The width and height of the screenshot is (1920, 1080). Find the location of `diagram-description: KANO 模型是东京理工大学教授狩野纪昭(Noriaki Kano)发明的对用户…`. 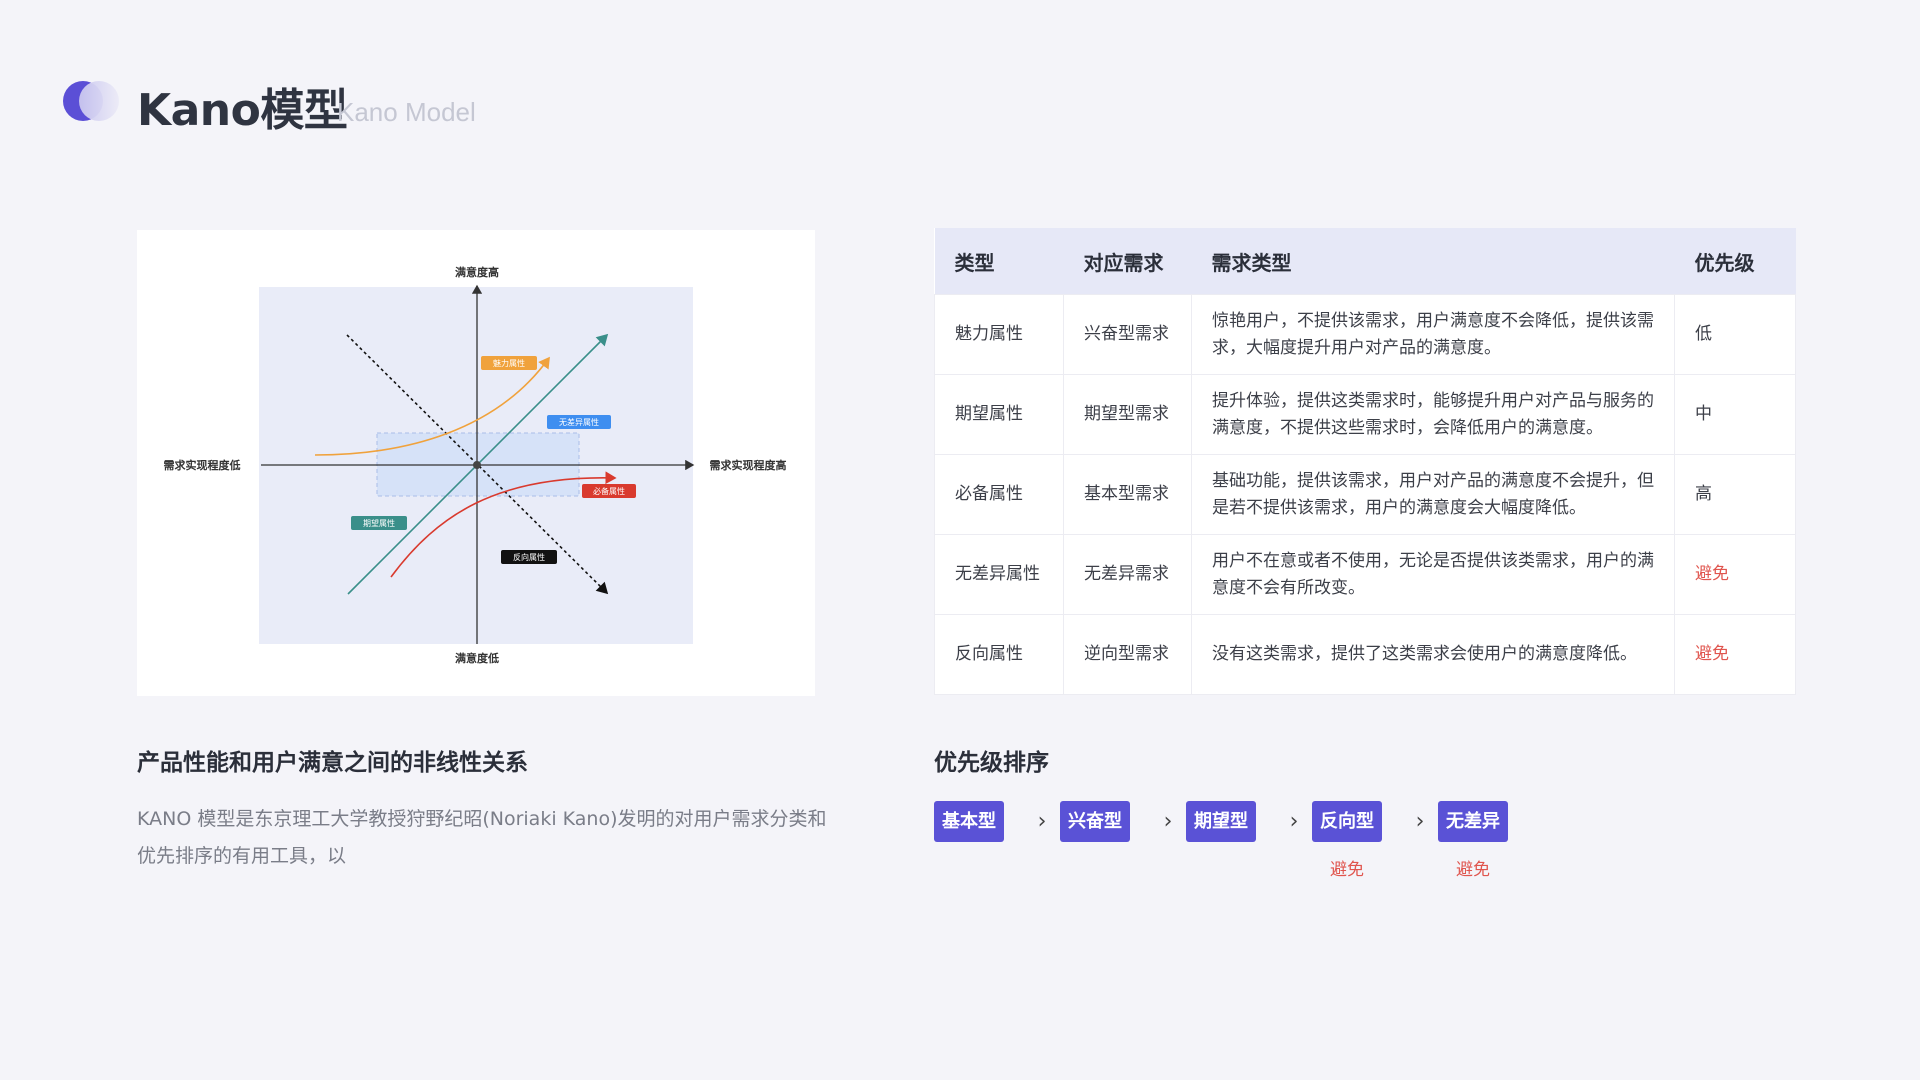

diagram-description: KANO 模型是东京理工大学教授狩野纪昭(Noriaki Kano)发明的对用户… is located at coordinates (482, 837).